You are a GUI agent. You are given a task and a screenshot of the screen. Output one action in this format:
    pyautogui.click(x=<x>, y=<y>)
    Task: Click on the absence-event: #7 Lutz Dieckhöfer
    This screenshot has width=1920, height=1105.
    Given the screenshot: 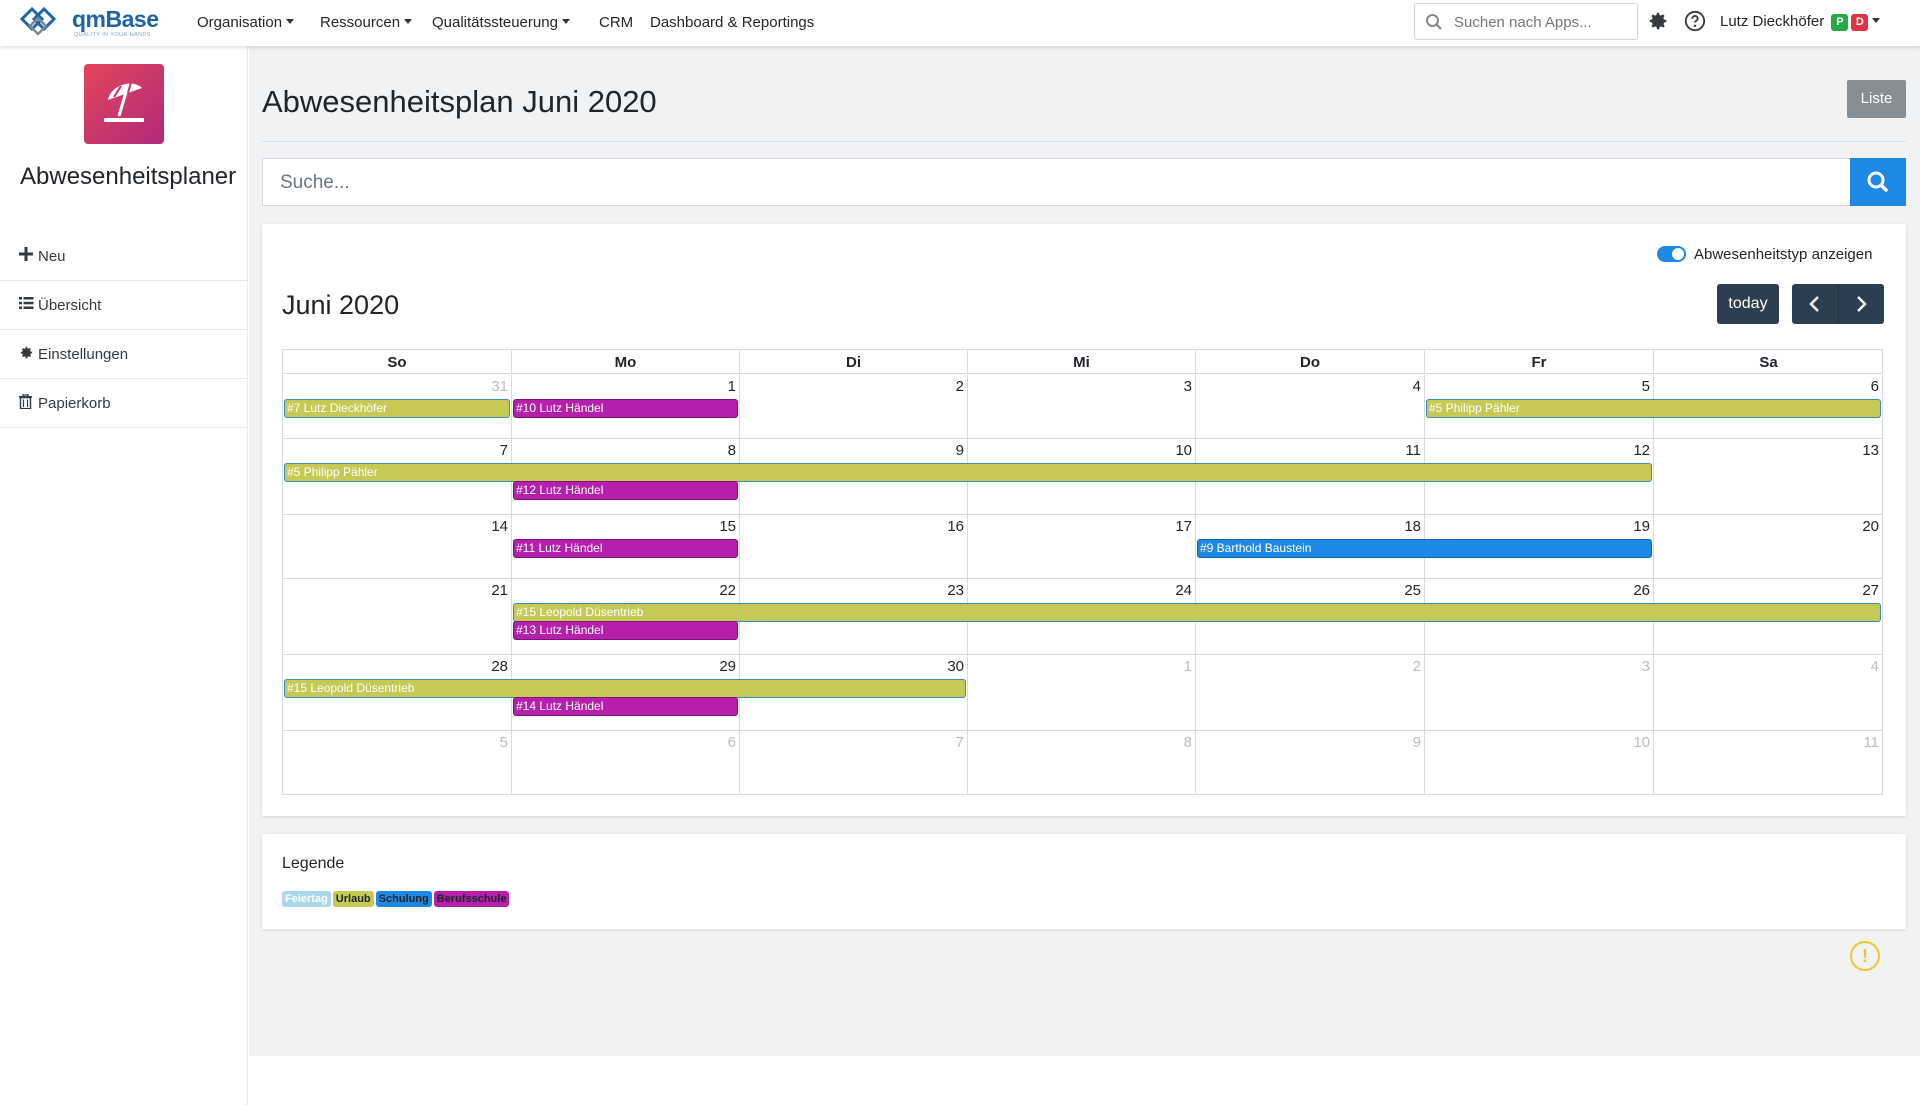 What is the action you would take?
    pyautogui.click(x=397, y=408)
    